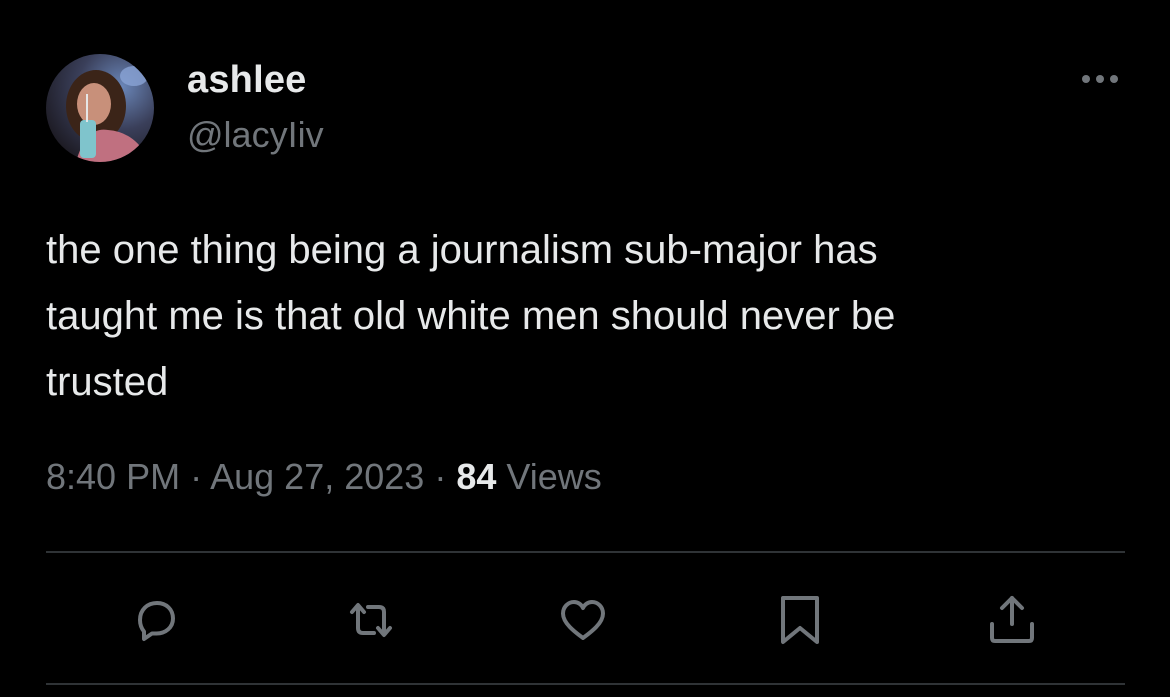 This screenshot has width=1170, height=697. What do you see at coordinates (476, 476) in the screenshot?
I see `views-count: 84` at bounding box center [476, 476].